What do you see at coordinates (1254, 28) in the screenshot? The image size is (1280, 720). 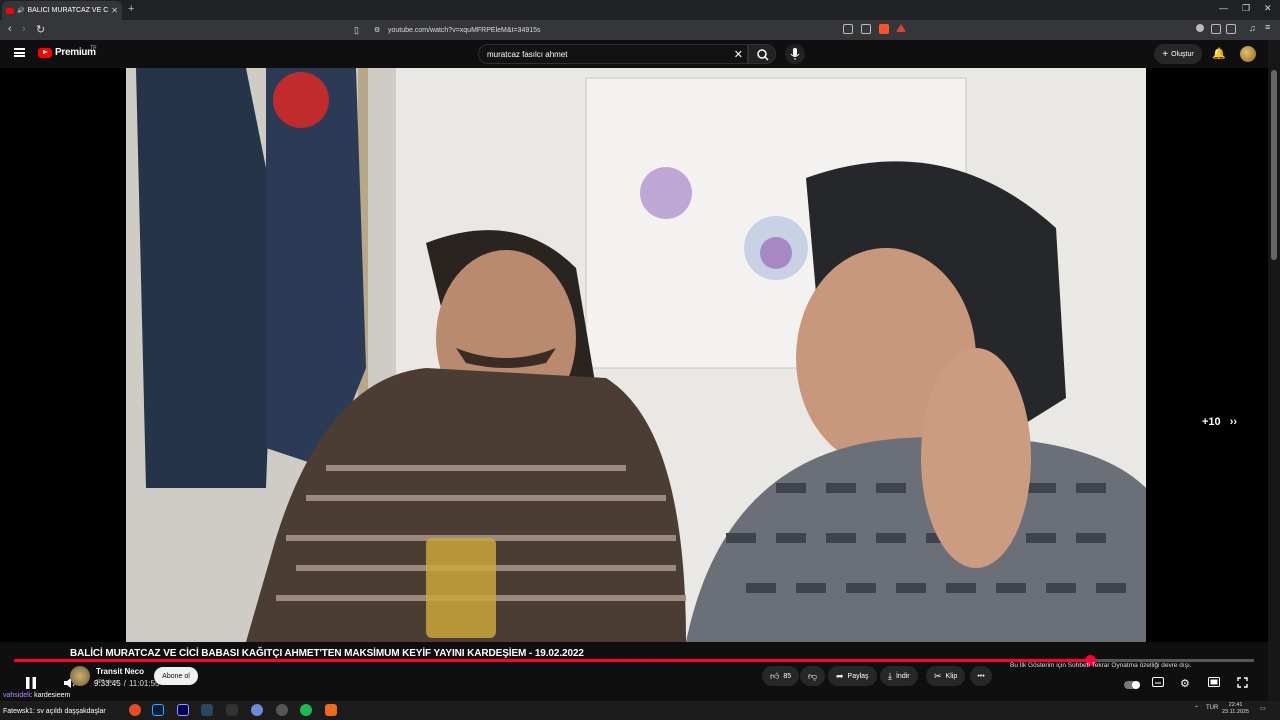 I see `media-icon: ♫` at bounding box center [1254, 28].